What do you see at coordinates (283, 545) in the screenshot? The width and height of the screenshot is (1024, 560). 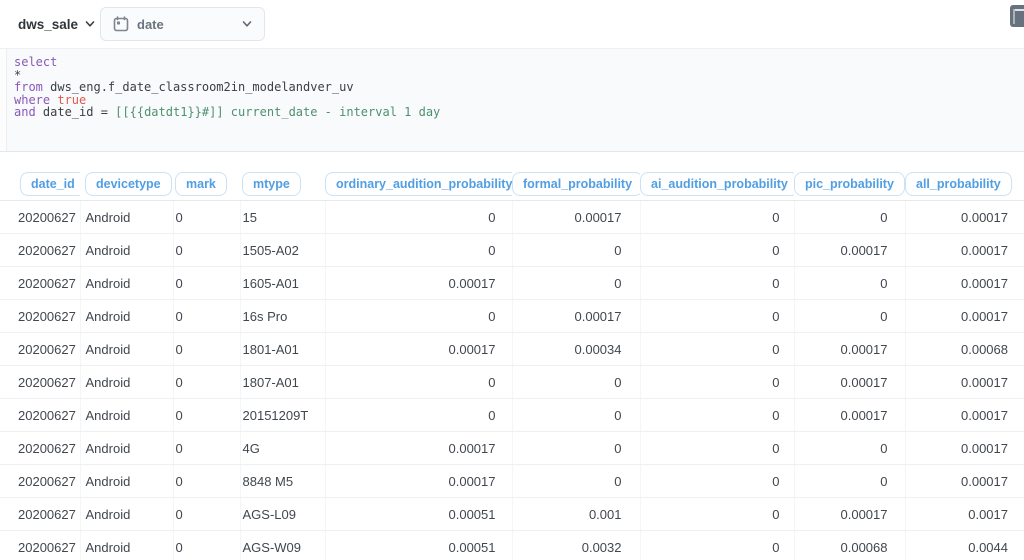 I see `table-cell: AGS-W09` at bounding box center [283, 545].